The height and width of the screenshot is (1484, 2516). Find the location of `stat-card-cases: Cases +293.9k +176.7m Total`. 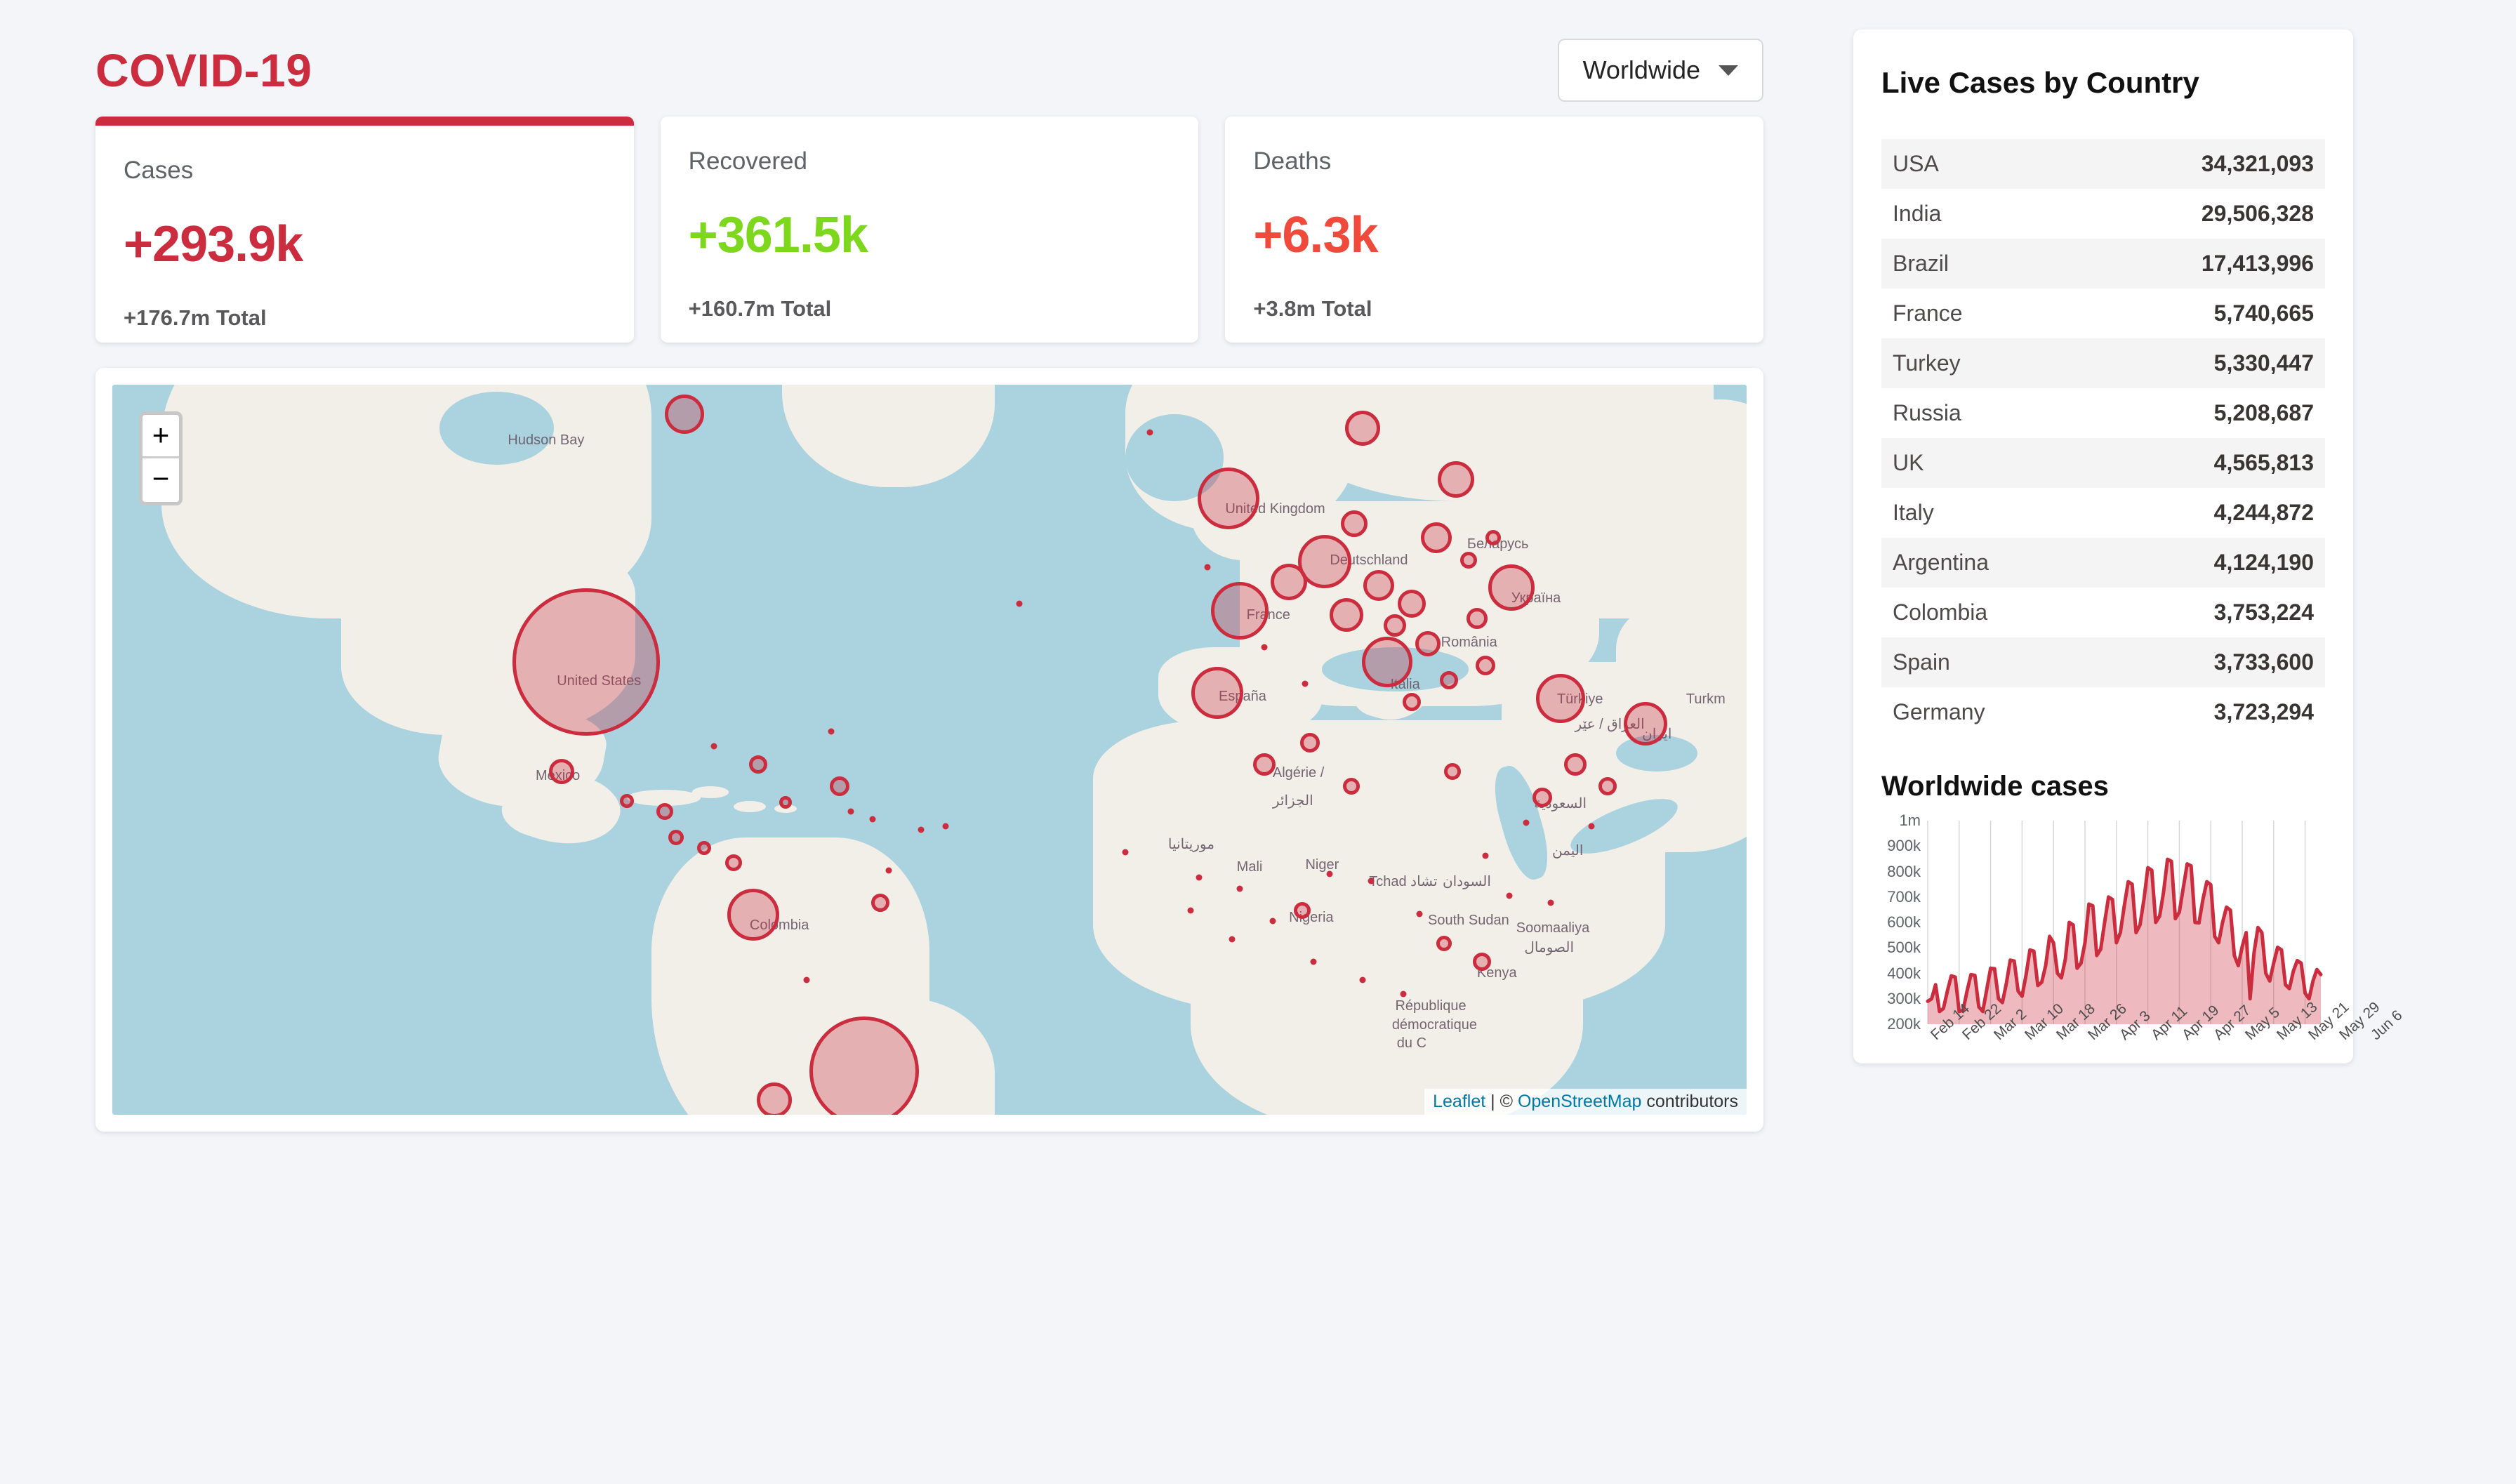

stat-card-cases: Cases +293.9k +176.7m Total is located at coordinates (364, 230).